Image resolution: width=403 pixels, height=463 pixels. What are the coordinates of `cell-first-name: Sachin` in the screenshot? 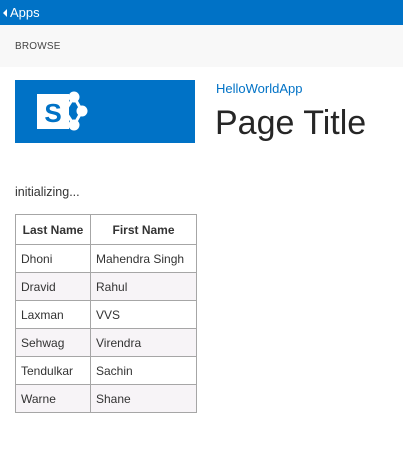 It's located at (143, 370).